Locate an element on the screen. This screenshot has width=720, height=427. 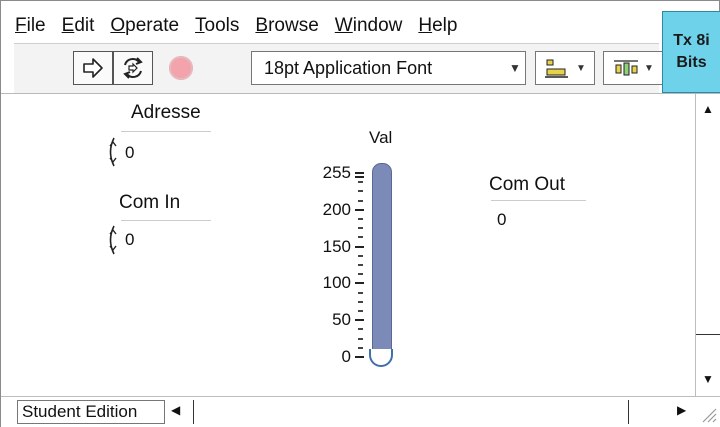
menu-window: Window is located at coordinates (369, 26).